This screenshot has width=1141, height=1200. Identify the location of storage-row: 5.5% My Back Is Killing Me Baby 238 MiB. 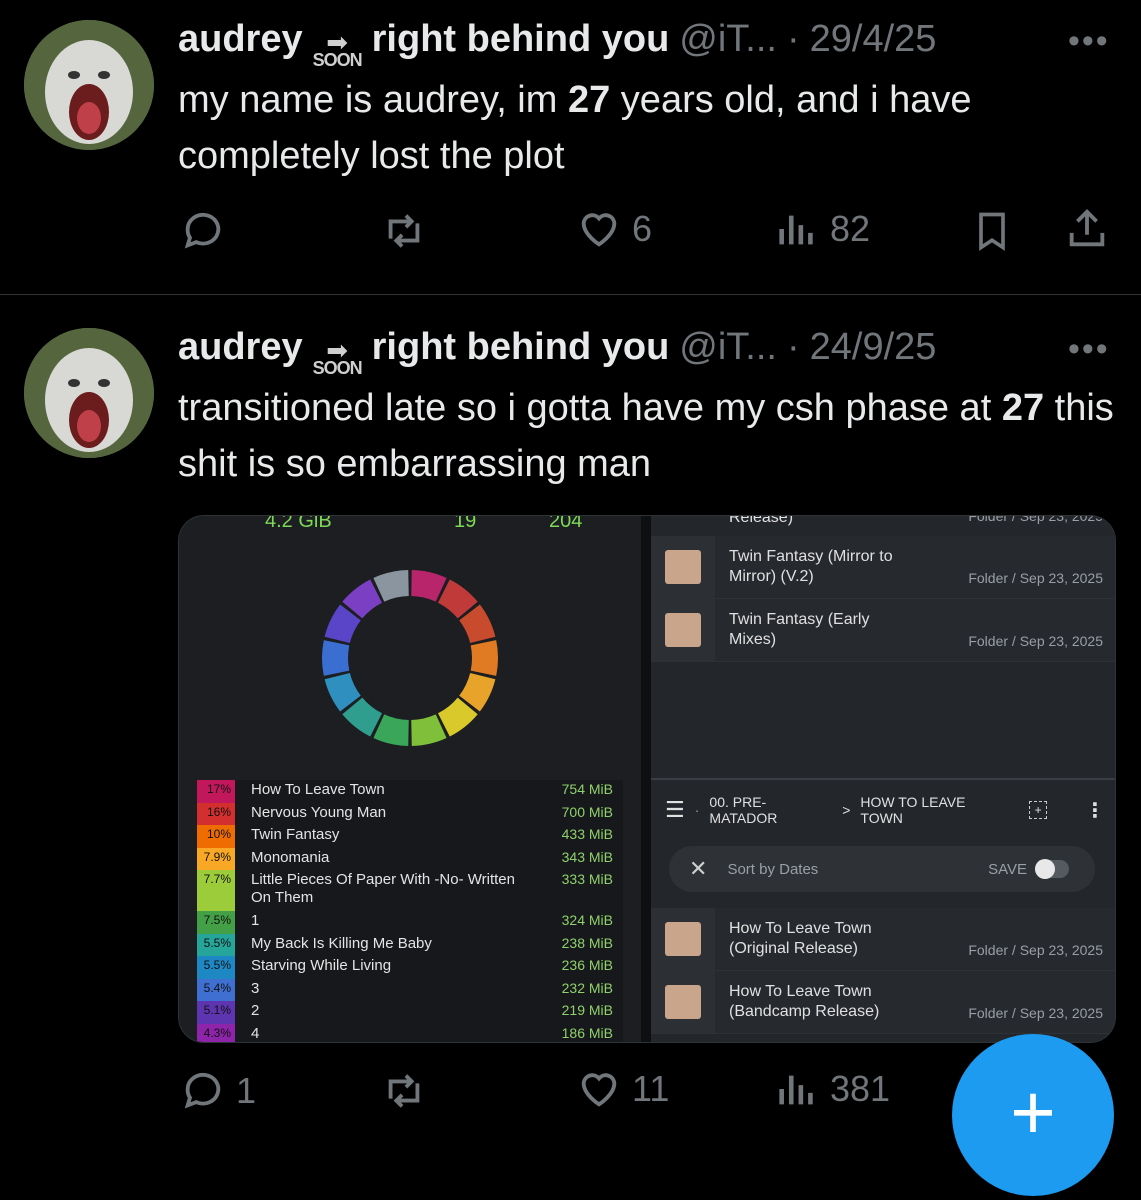
(410, 944).